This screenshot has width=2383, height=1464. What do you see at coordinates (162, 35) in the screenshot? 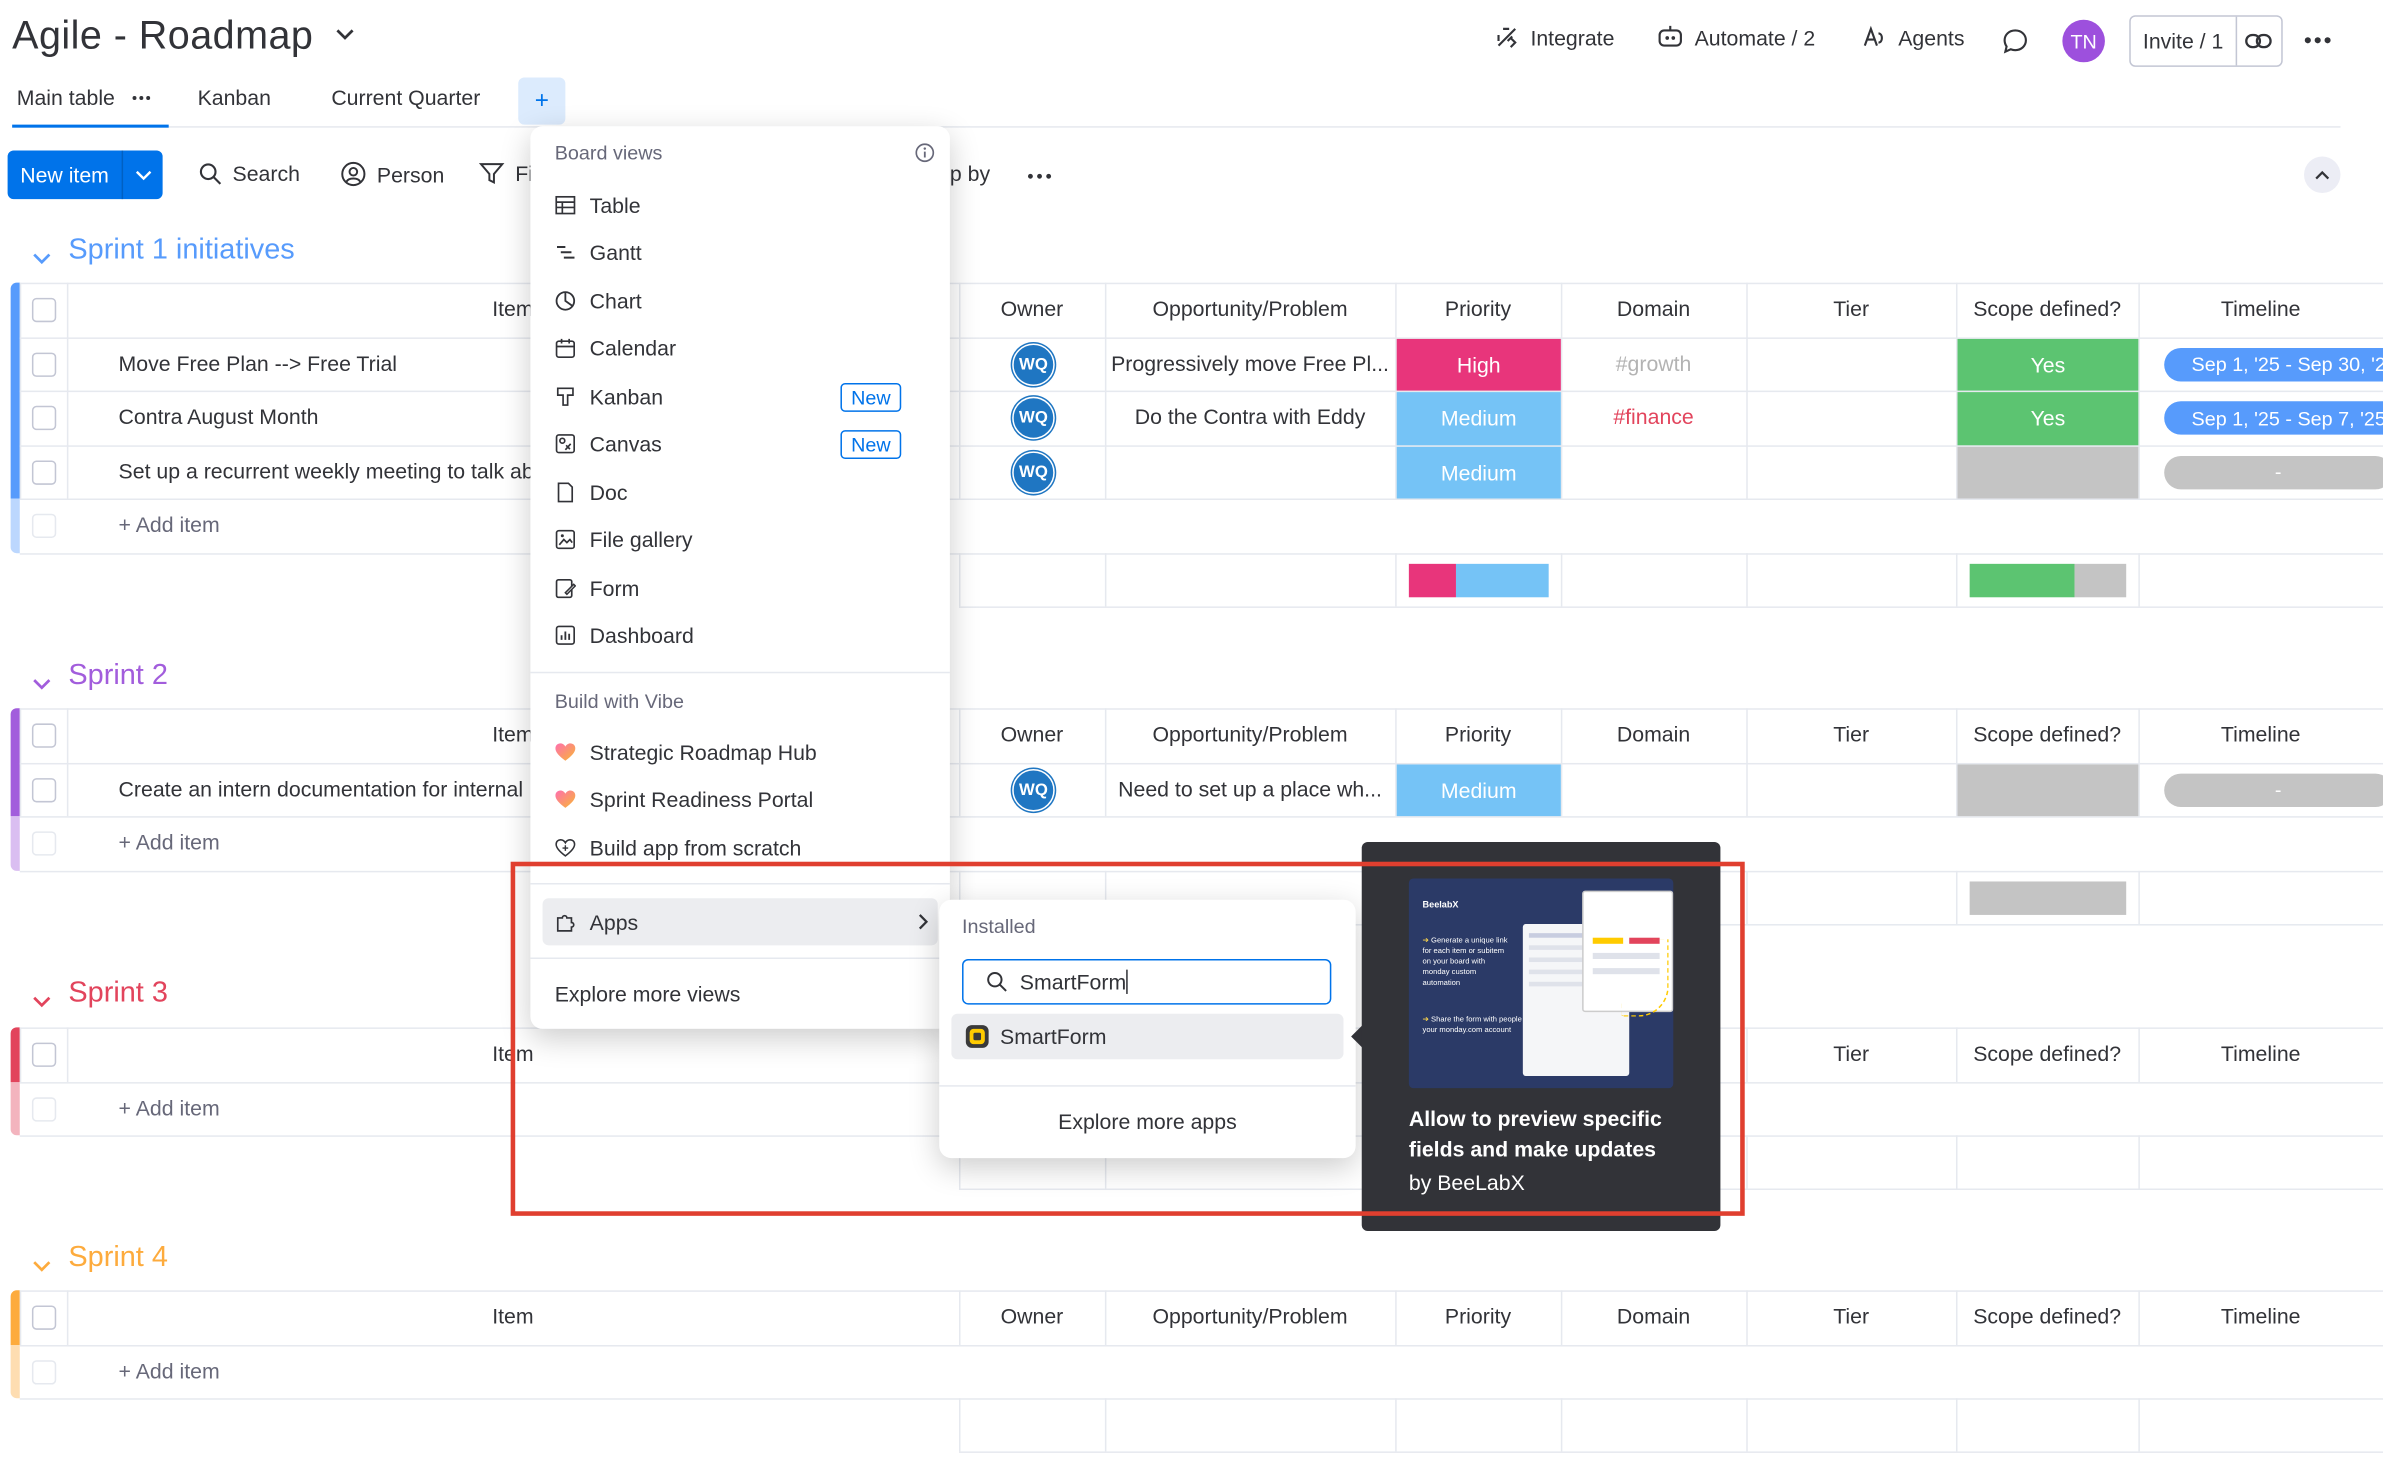
I see `board-title: Agile - Roadmap` at bounding box center [162, 35].